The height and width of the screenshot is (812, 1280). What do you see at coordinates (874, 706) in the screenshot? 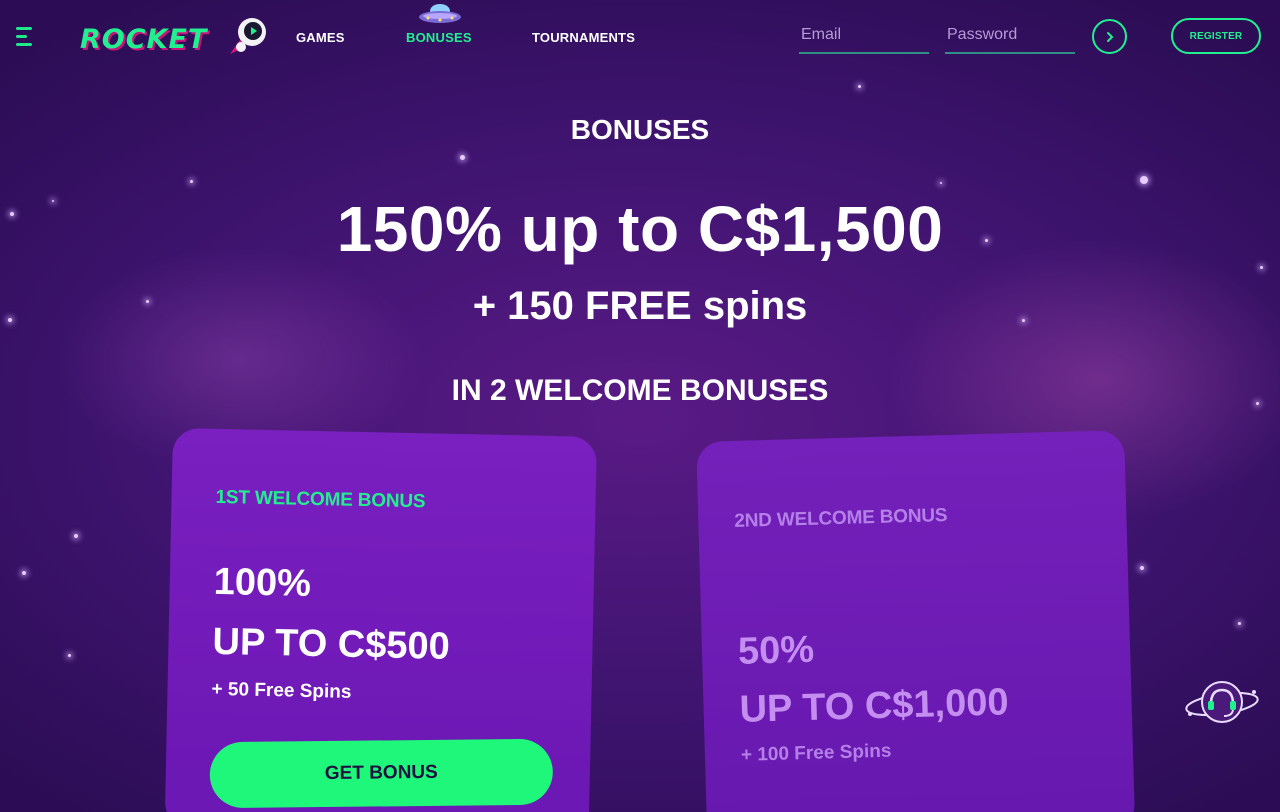
I see `card-amount: UP TO C$1,000` at bounding box center [874, 706].